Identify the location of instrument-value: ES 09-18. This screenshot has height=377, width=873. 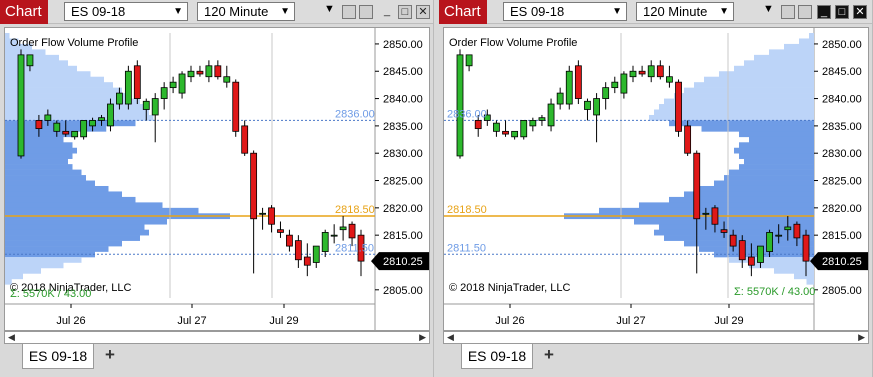
(98, 11).